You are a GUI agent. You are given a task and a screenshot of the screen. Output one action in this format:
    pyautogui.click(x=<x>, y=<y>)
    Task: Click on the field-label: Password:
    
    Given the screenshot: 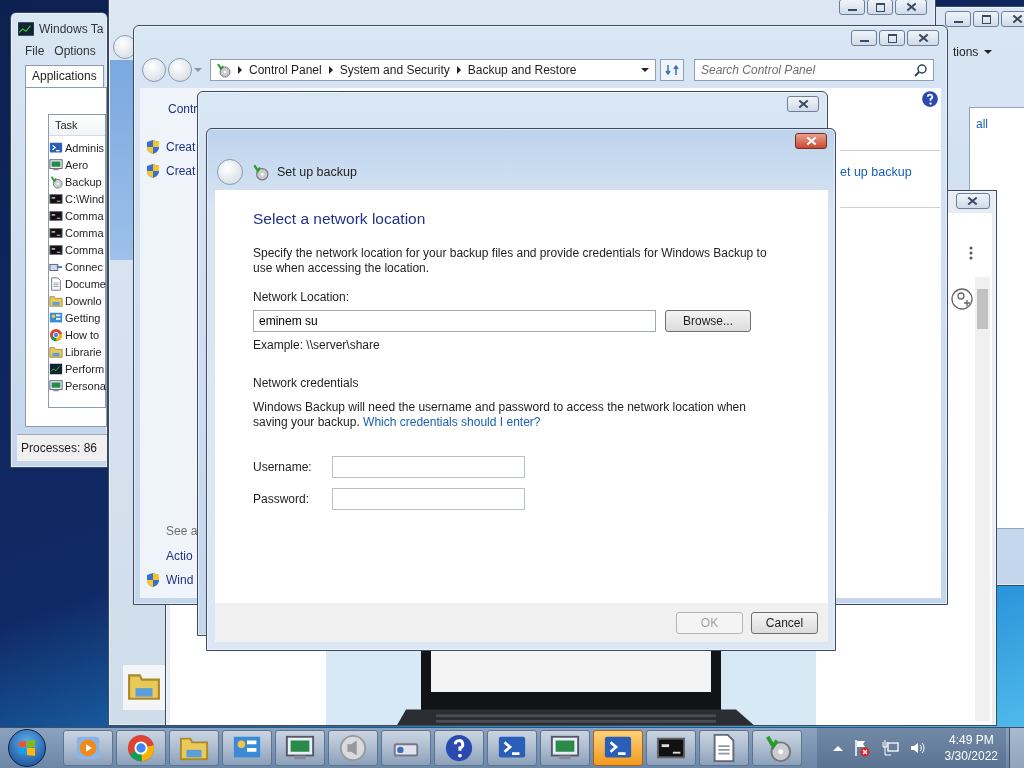 What is the action you would take?
    pyautogui.click(x=282, y=499)
    